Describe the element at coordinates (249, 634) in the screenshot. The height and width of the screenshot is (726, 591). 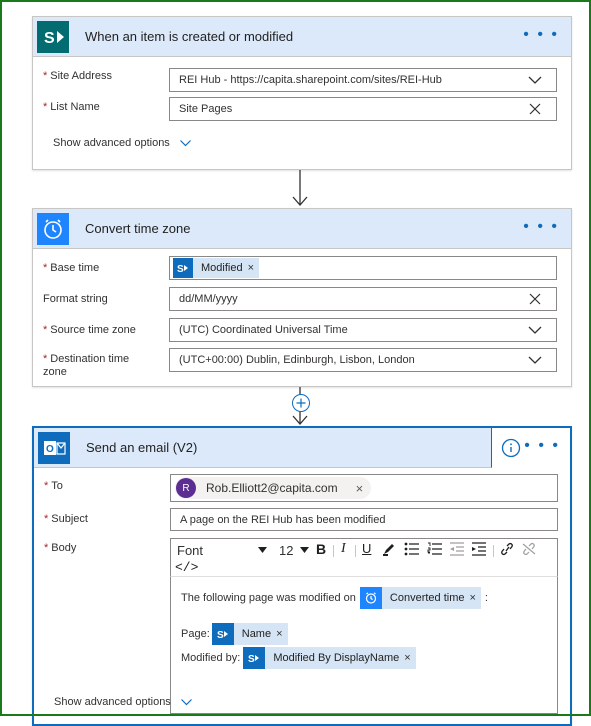
I see `name-token: S Name ×` at that location.